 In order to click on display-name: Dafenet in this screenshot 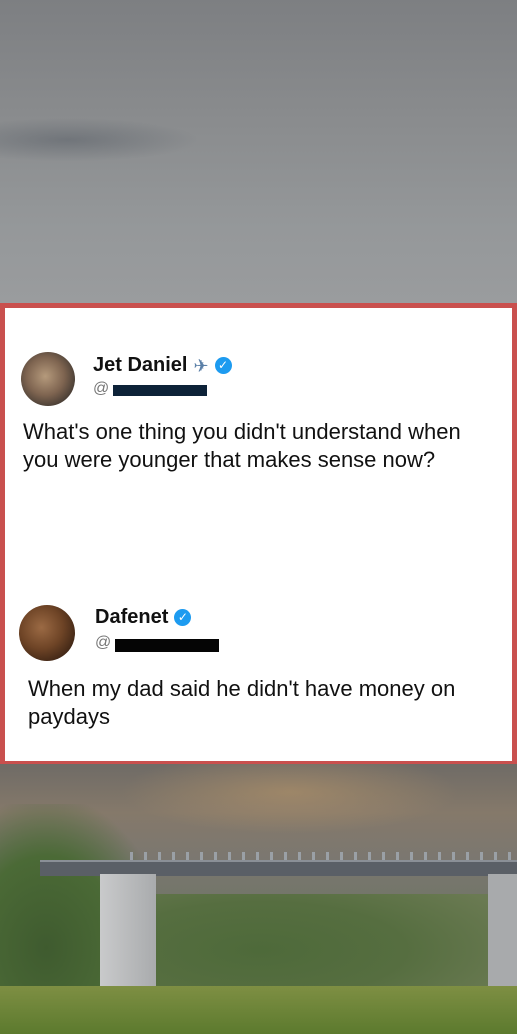, I will do `click(131, 617)`.